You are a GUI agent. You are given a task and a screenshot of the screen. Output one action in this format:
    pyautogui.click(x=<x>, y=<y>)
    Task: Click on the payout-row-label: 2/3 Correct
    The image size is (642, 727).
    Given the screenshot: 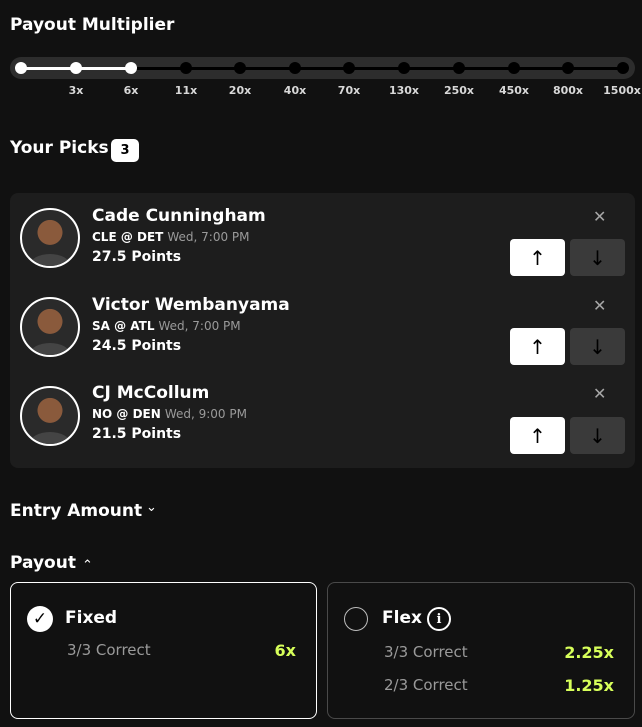 What is the action you would take?
    pyautogui.click(x=426, y=685)
    